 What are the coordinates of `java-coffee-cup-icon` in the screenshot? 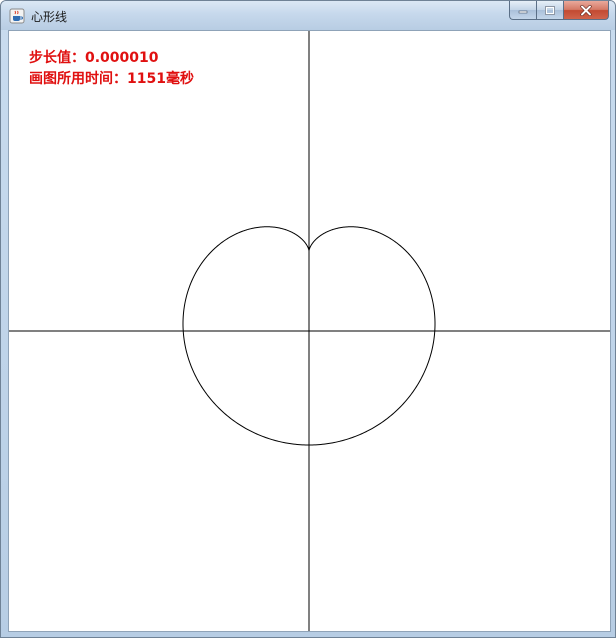 It's located at (17, 16).